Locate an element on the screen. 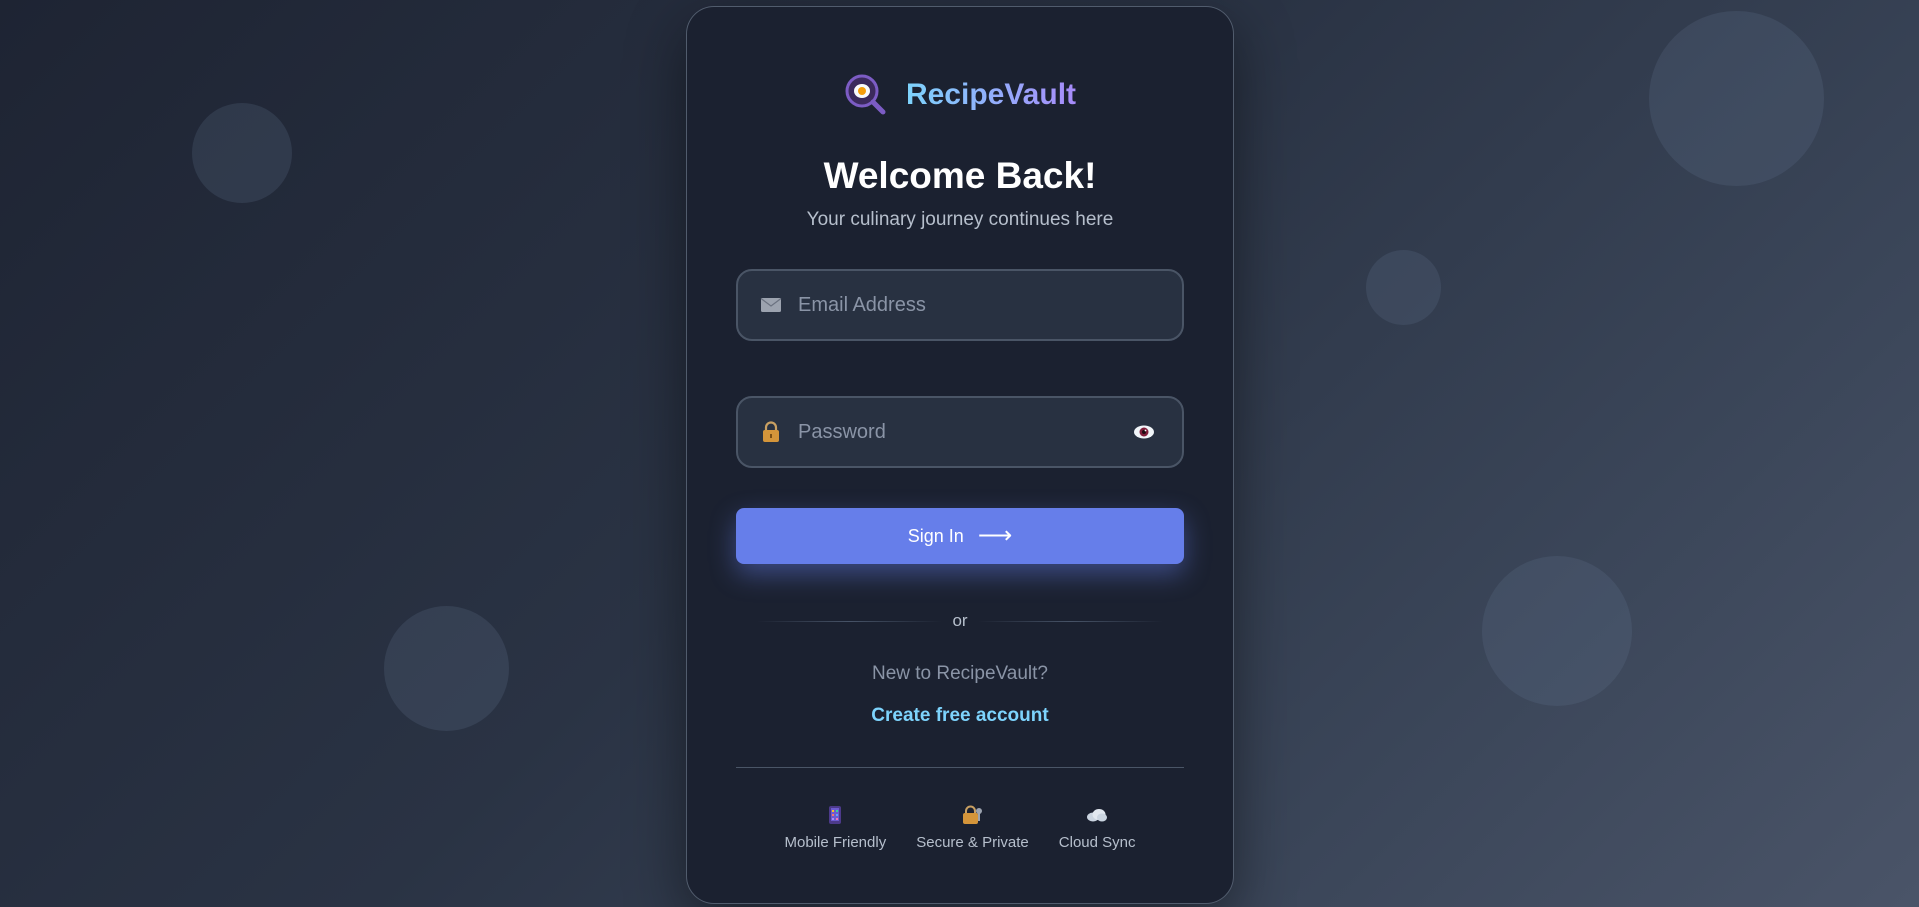 The image size is (1919, 907). email-input is located at coordinates (982, 305).